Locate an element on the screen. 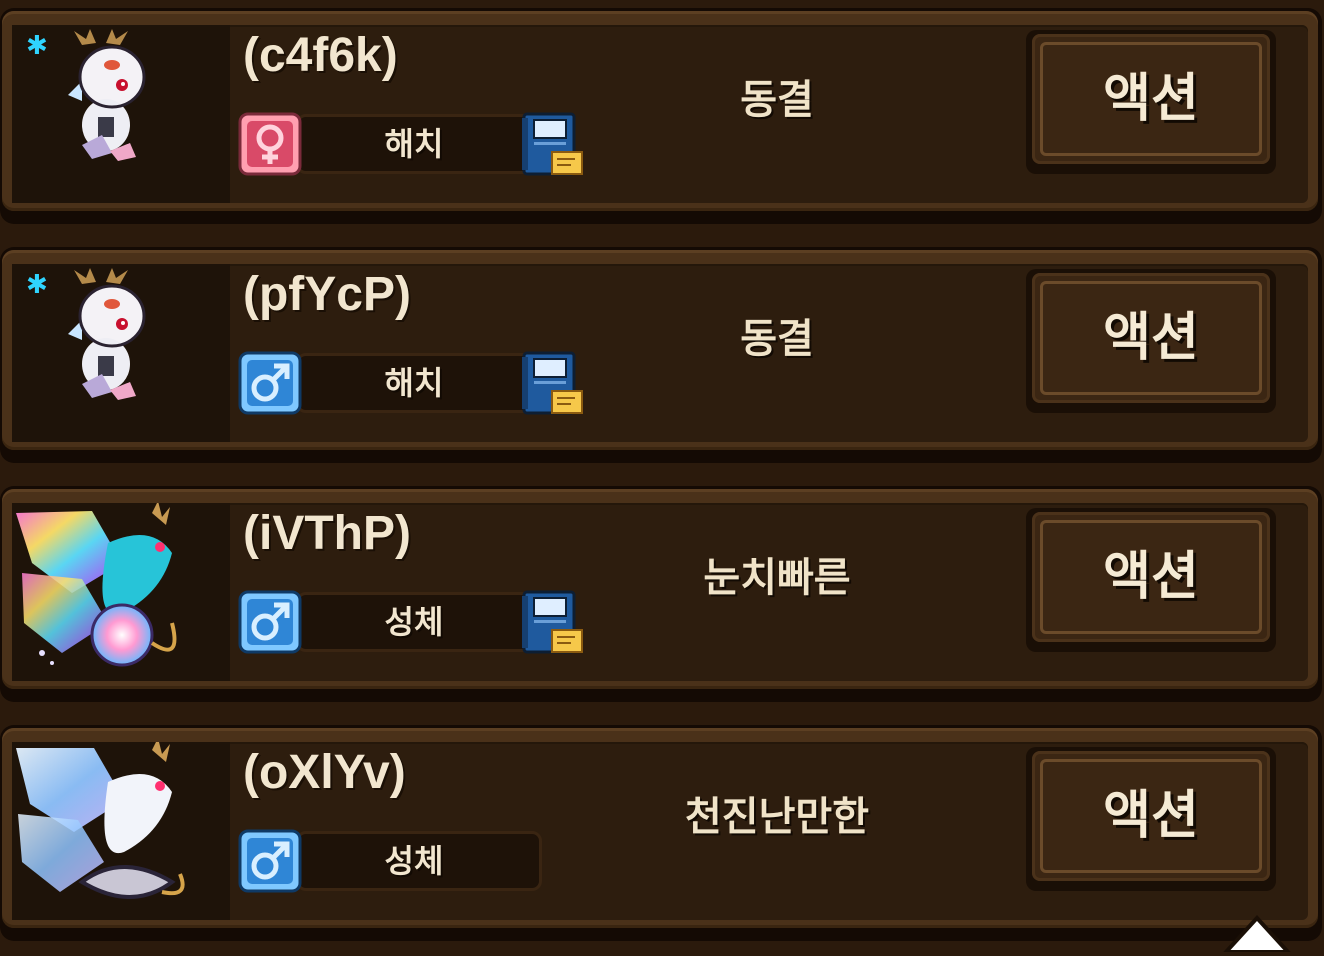  female-symbol-icon is located at coordinates (270, 144).